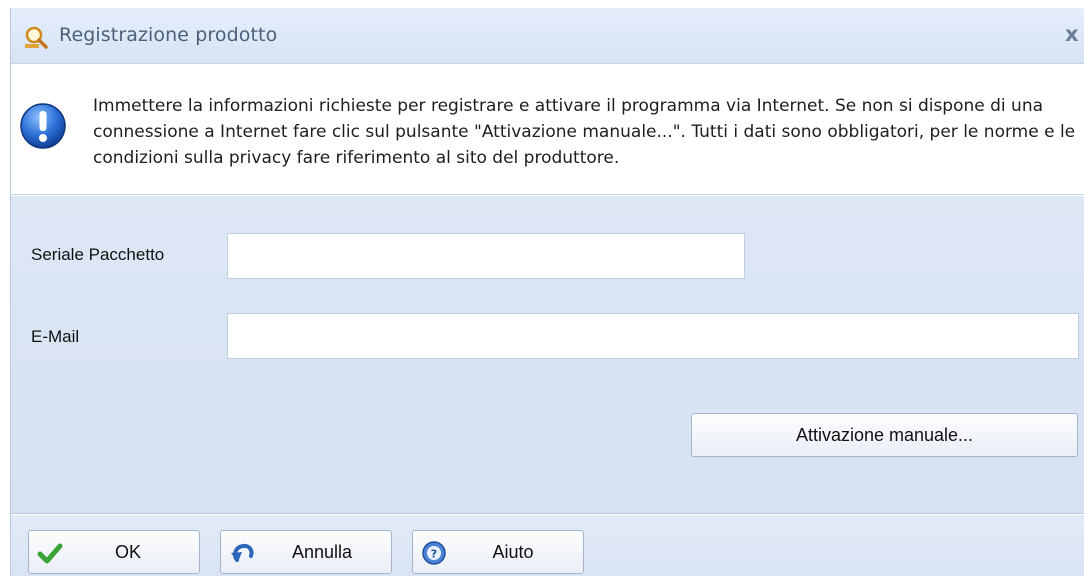  What do you see at coordinates (322, 552) in the screenshot?
I see `cancel-label: Annulla` at bounding box center [322, 552].